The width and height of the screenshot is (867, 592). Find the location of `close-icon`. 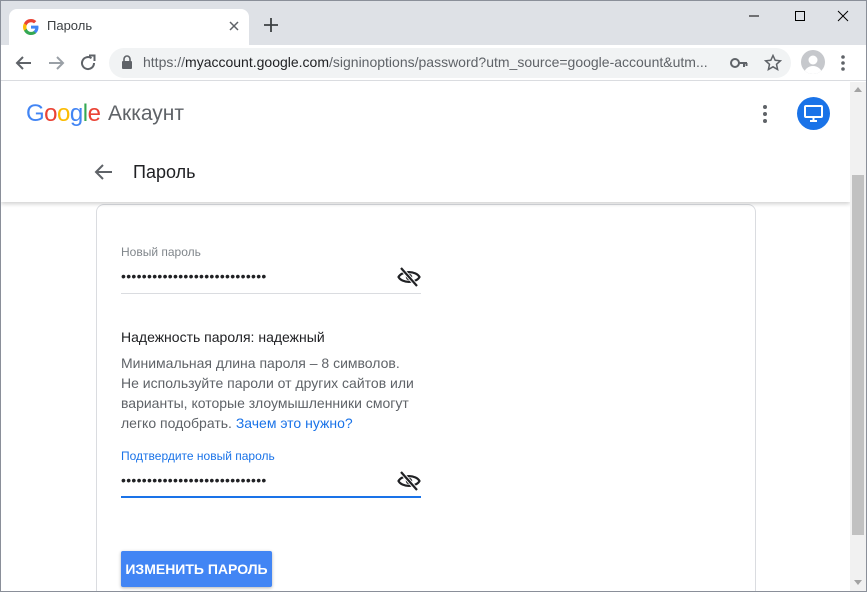

close-icon is located at coordinates (843, 16).